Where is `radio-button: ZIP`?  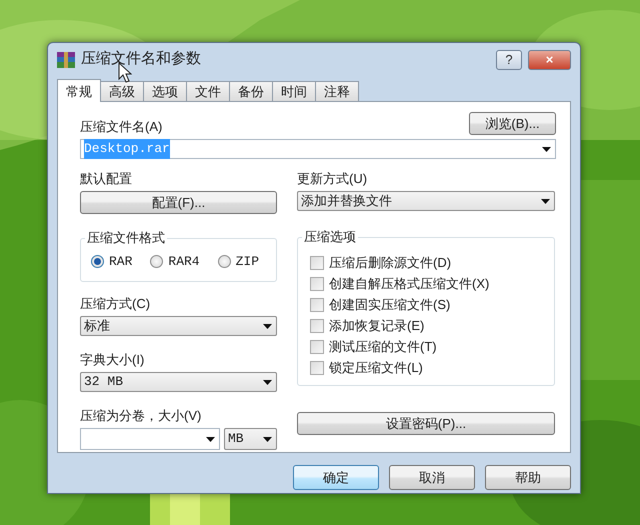
radio-button: ZIP is located at coordinates (239, 262).